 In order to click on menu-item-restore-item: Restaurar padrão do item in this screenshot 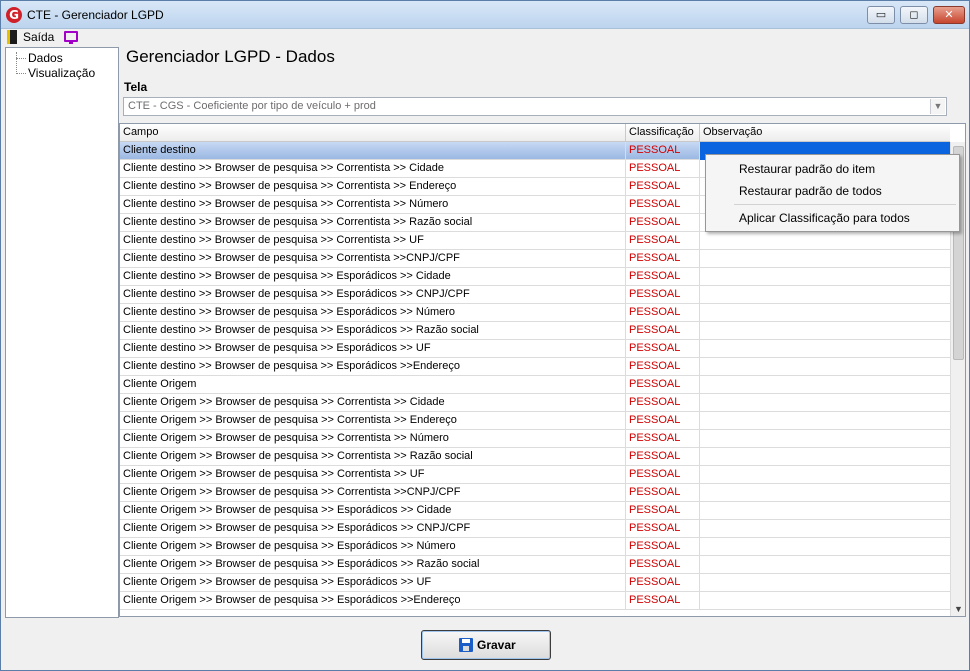, I will do `click(807, 169)`.